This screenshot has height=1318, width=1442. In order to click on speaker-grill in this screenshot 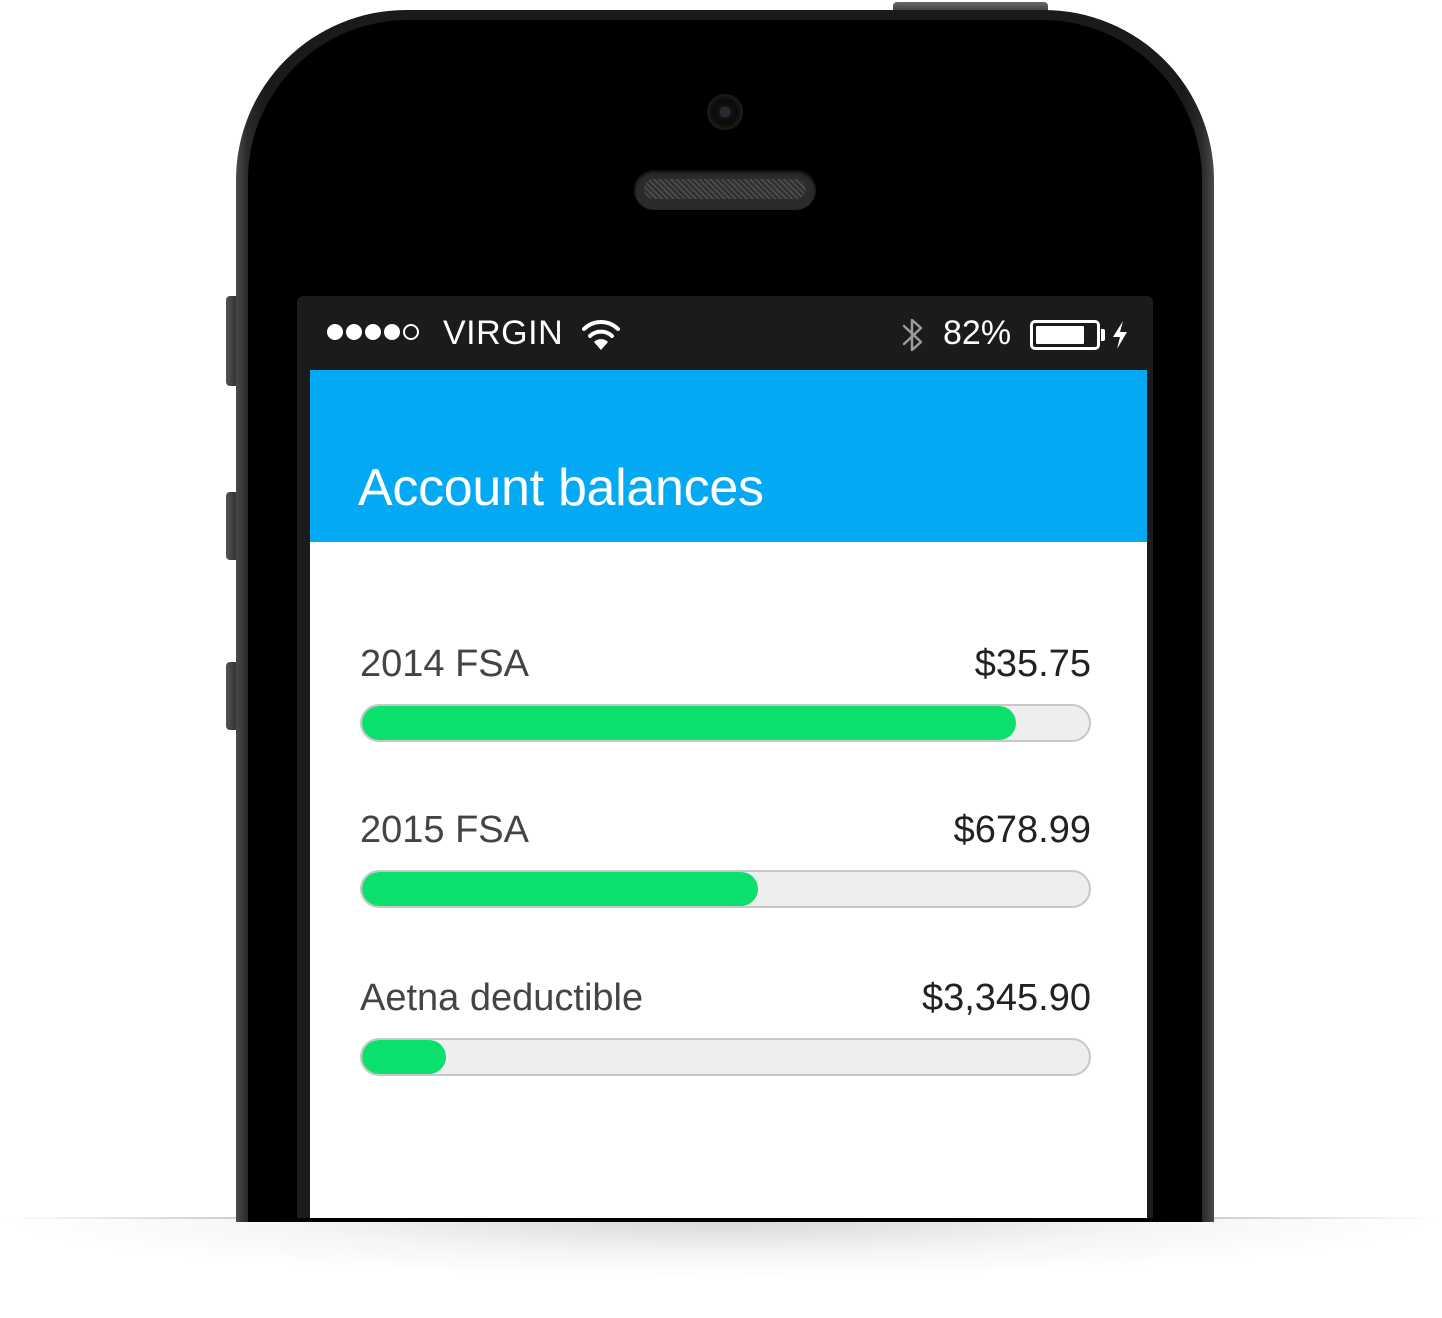, I will do `click(725, 189)`.